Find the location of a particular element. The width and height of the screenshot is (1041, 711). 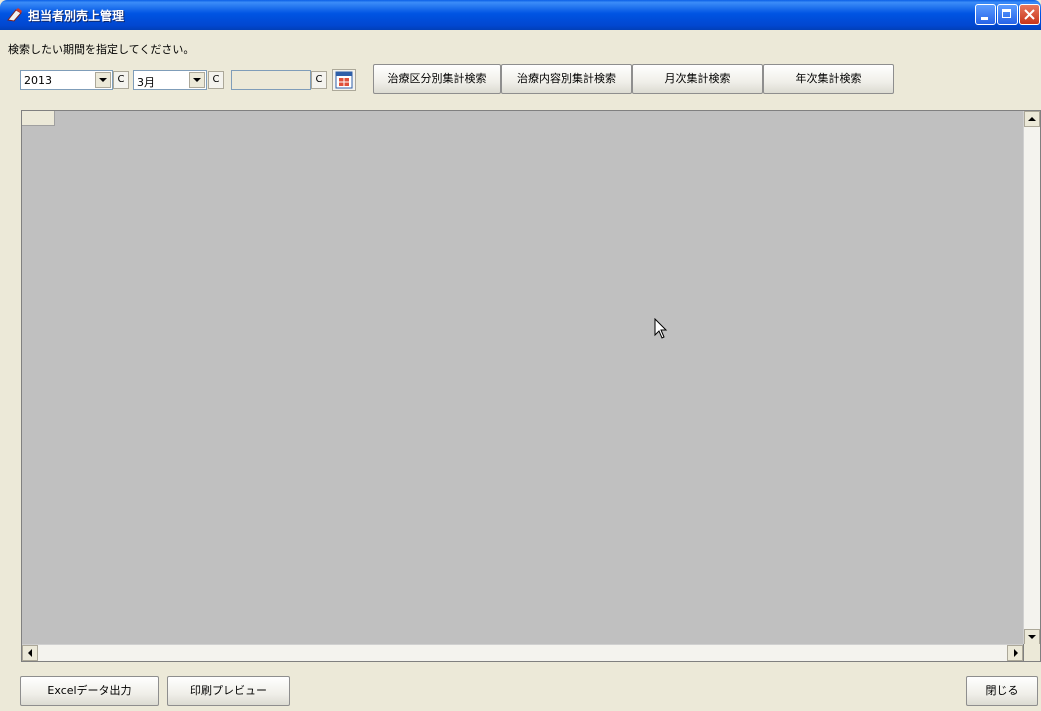

close-window-button is located at coordinates (1029, 14).